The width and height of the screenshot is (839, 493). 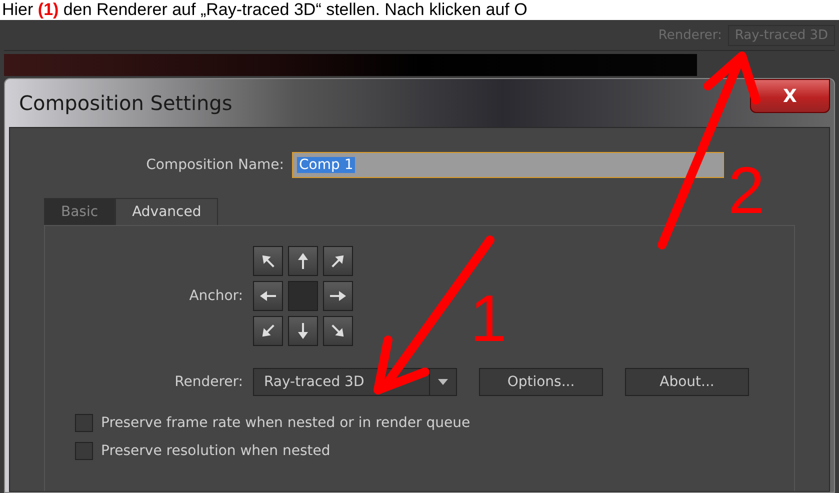 What do you see at coordinates (790, 96) in the screenshot?
I see `close-button: X` at bounding box center [790, 96].